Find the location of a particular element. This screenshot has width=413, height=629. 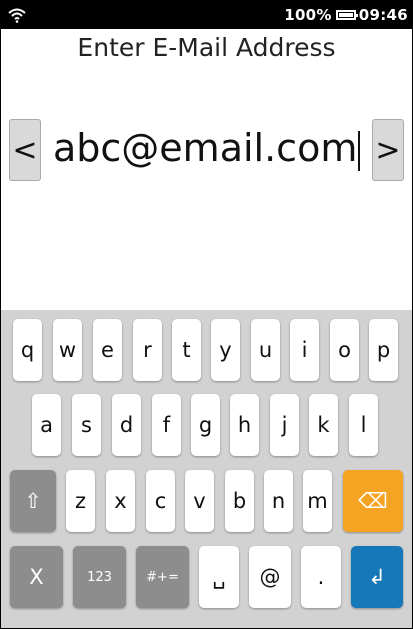

battery-percent: 100% is located at coordinates (308, 15).